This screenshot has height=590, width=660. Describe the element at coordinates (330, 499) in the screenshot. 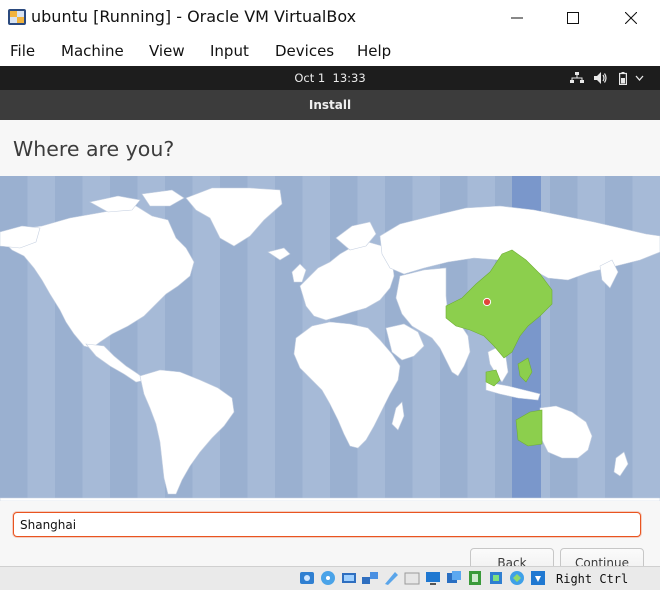

I see `antarctica` at that location.